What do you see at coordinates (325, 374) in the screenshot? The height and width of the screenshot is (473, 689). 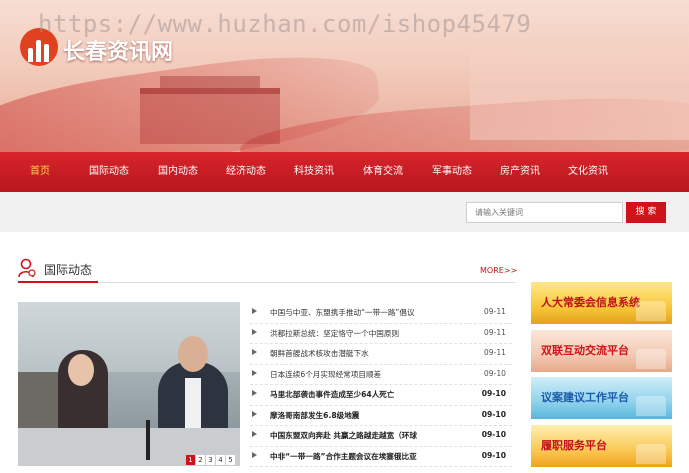 I see `news-title: 日本连续6个月实现经常项目顺差` at bounding box center [325, 374].